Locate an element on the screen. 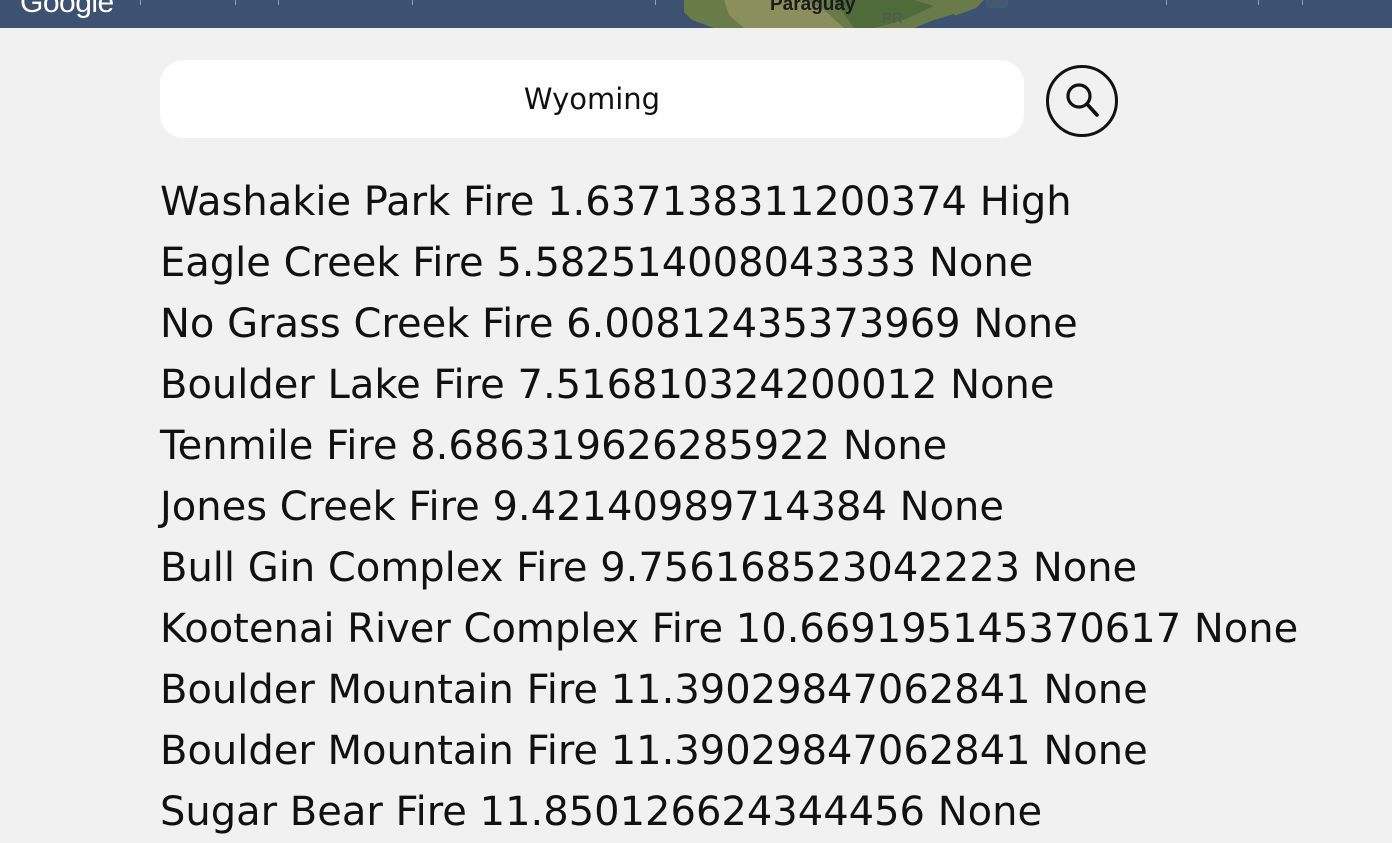 This screenshot has height=843, width=1392. fire-risk: High is located at coordinates (1025, 202).